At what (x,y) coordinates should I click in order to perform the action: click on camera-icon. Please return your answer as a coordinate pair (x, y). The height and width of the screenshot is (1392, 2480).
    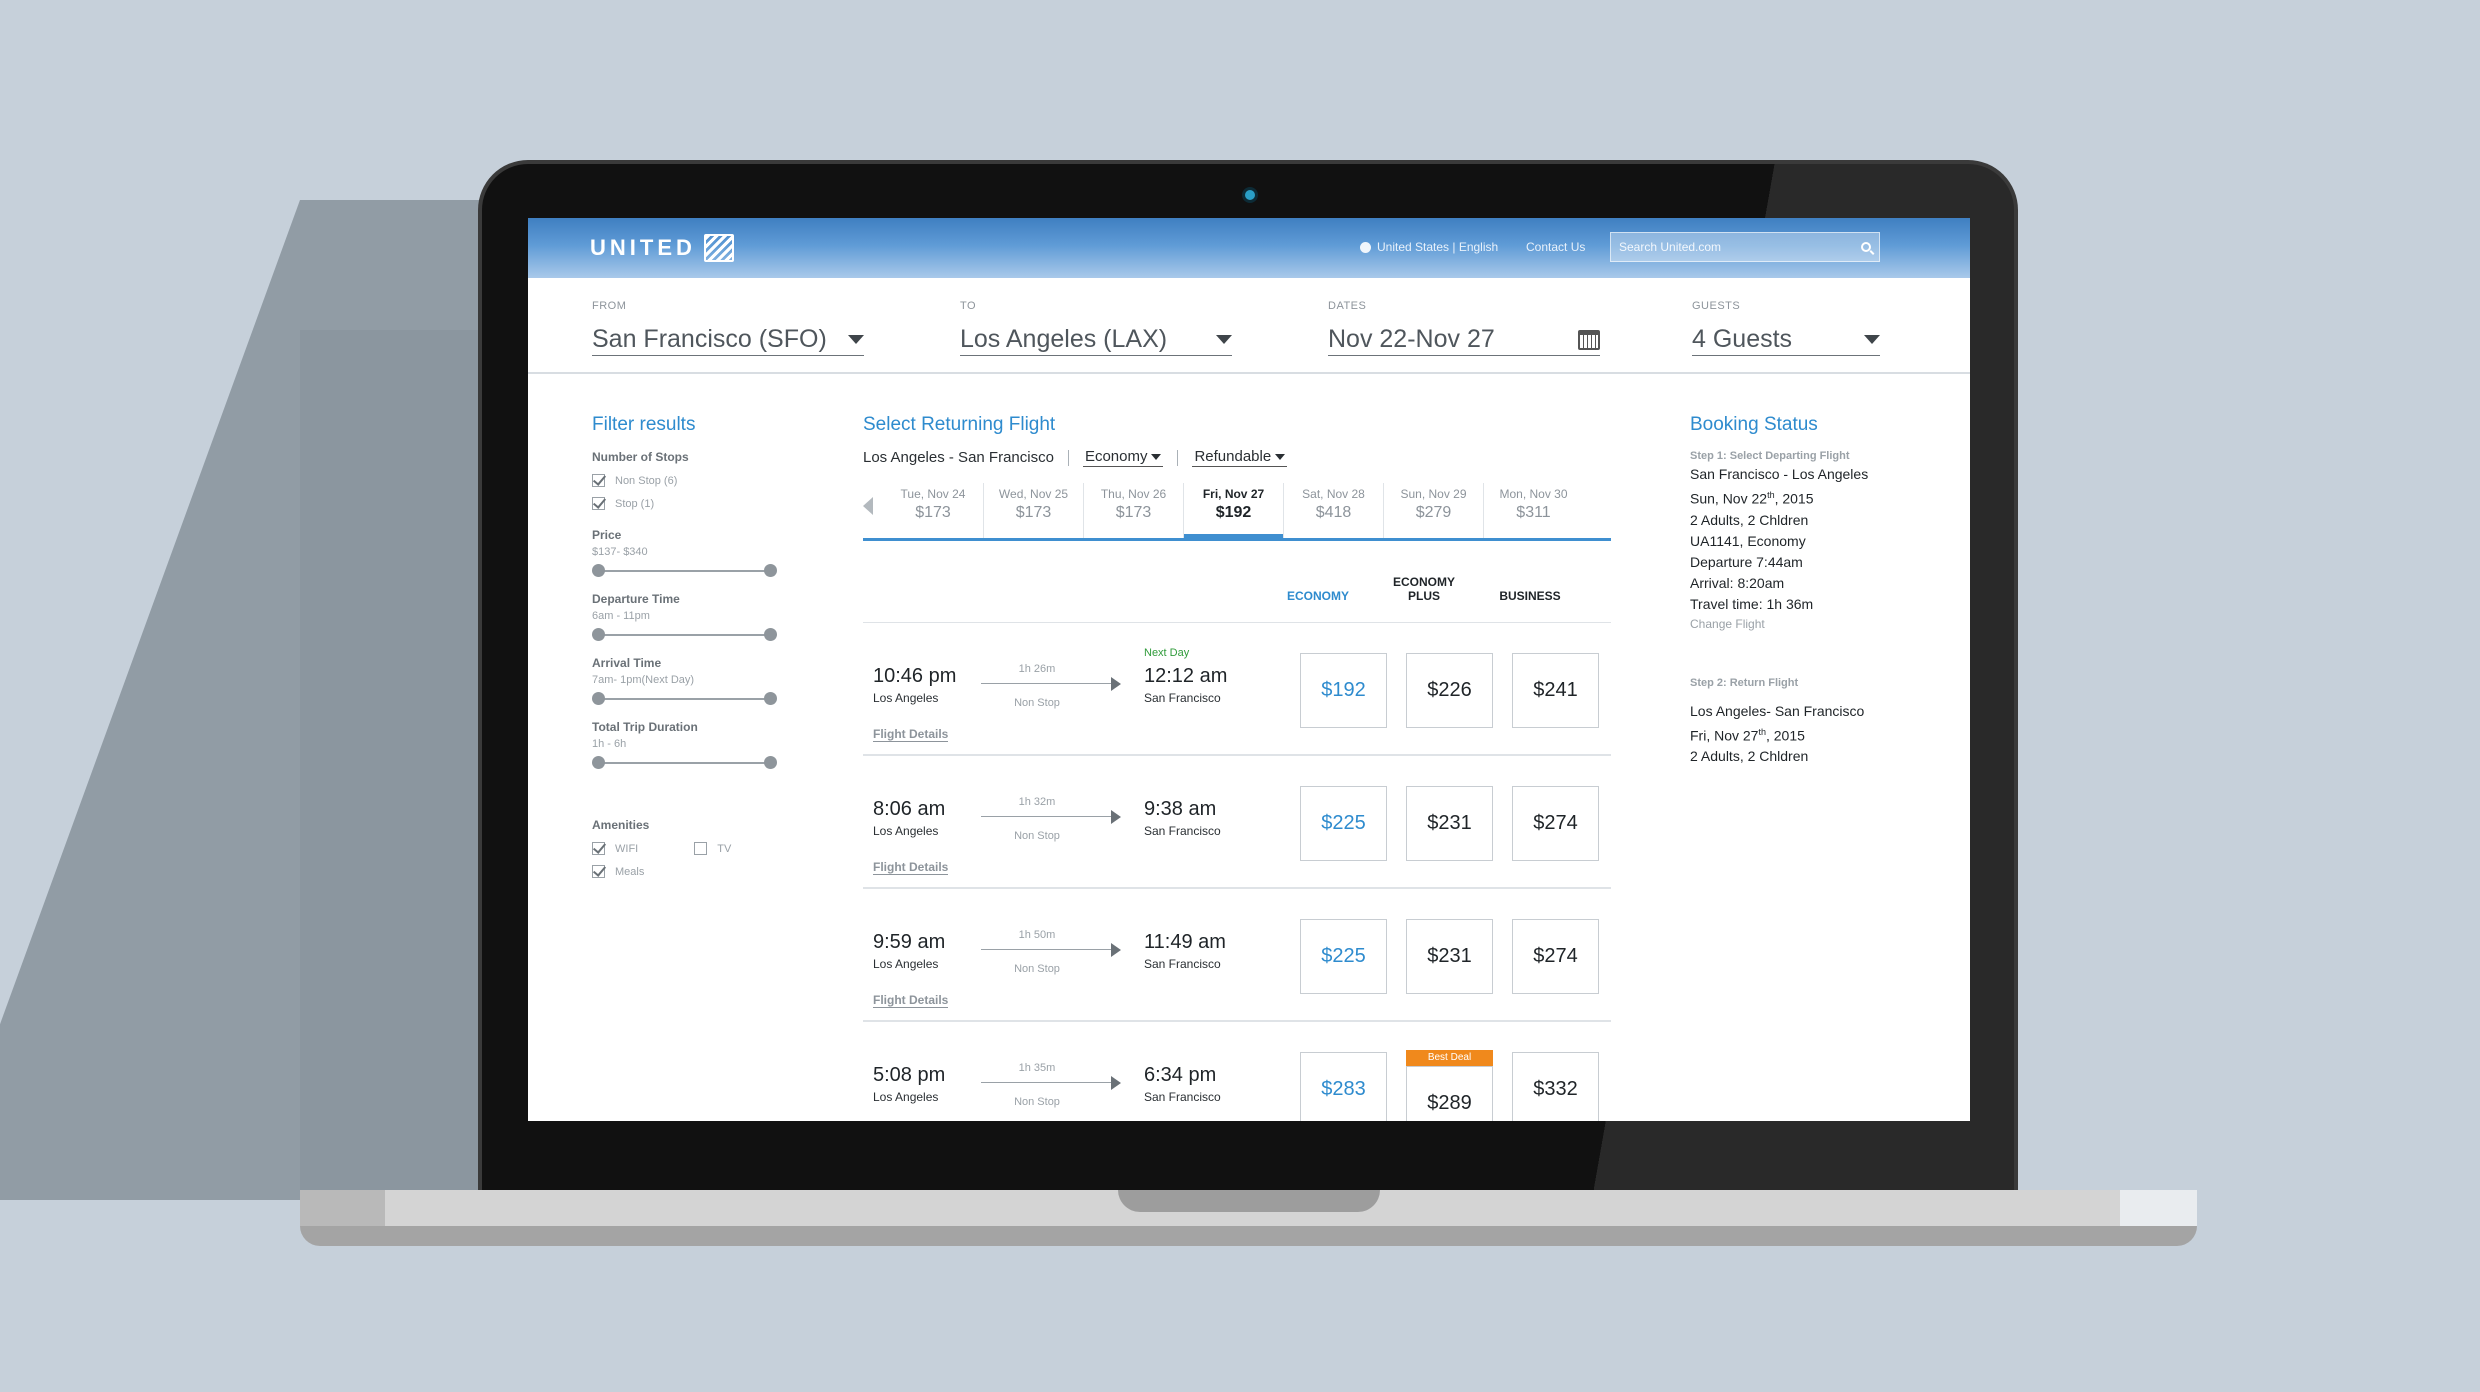
    Looking at the image, I should click on (1250, 195).